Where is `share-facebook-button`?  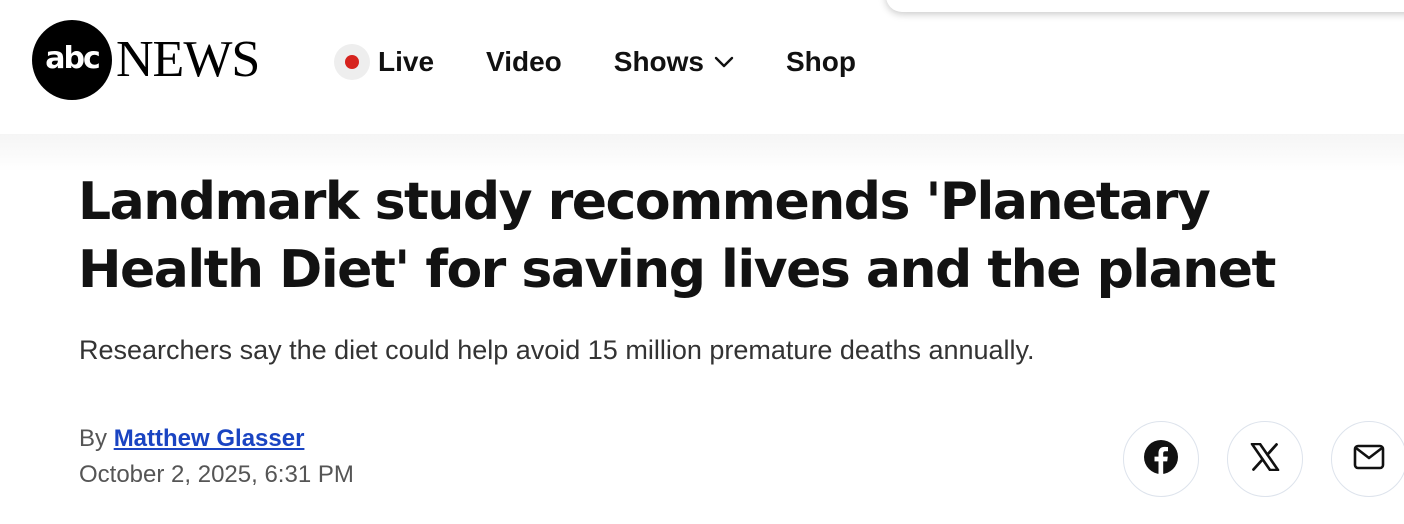
share-facebook-button is located at coordinates (1161, 459).